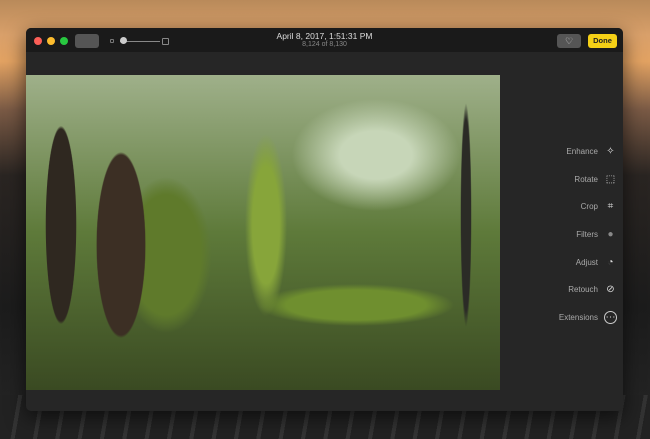  I want to click on favorite-button: ♡, so click(569, 41).